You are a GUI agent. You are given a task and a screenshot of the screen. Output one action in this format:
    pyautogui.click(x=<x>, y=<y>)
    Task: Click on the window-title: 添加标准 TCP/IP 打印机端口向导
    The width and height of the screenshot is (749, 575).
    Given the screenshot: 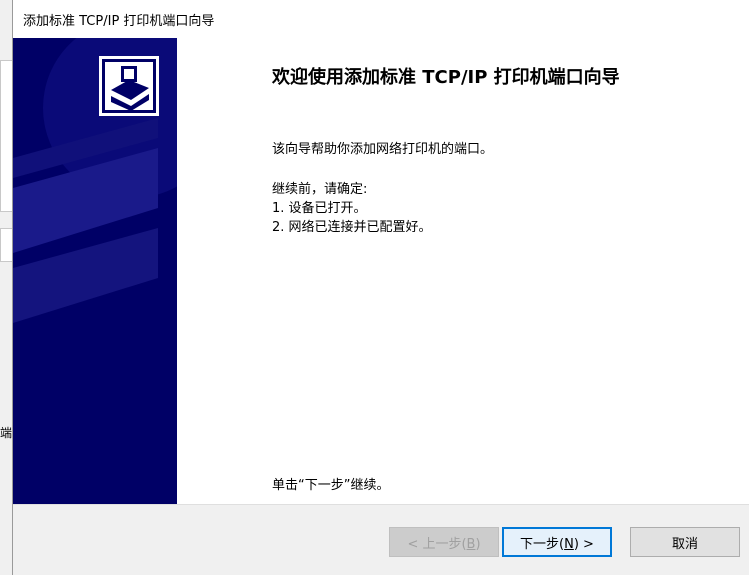 What is the action you would take?
    pyautogui.click(x=119, y=21)
    